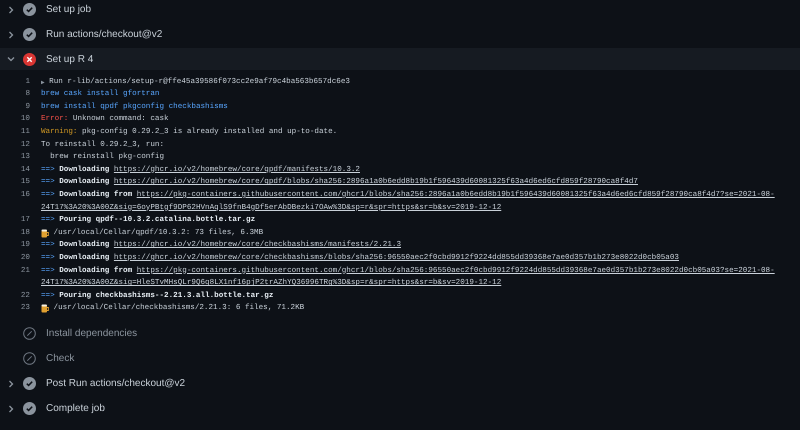 The image size is (800, 430). I want to click on step-title: Set up R 4, so click(70, 59).